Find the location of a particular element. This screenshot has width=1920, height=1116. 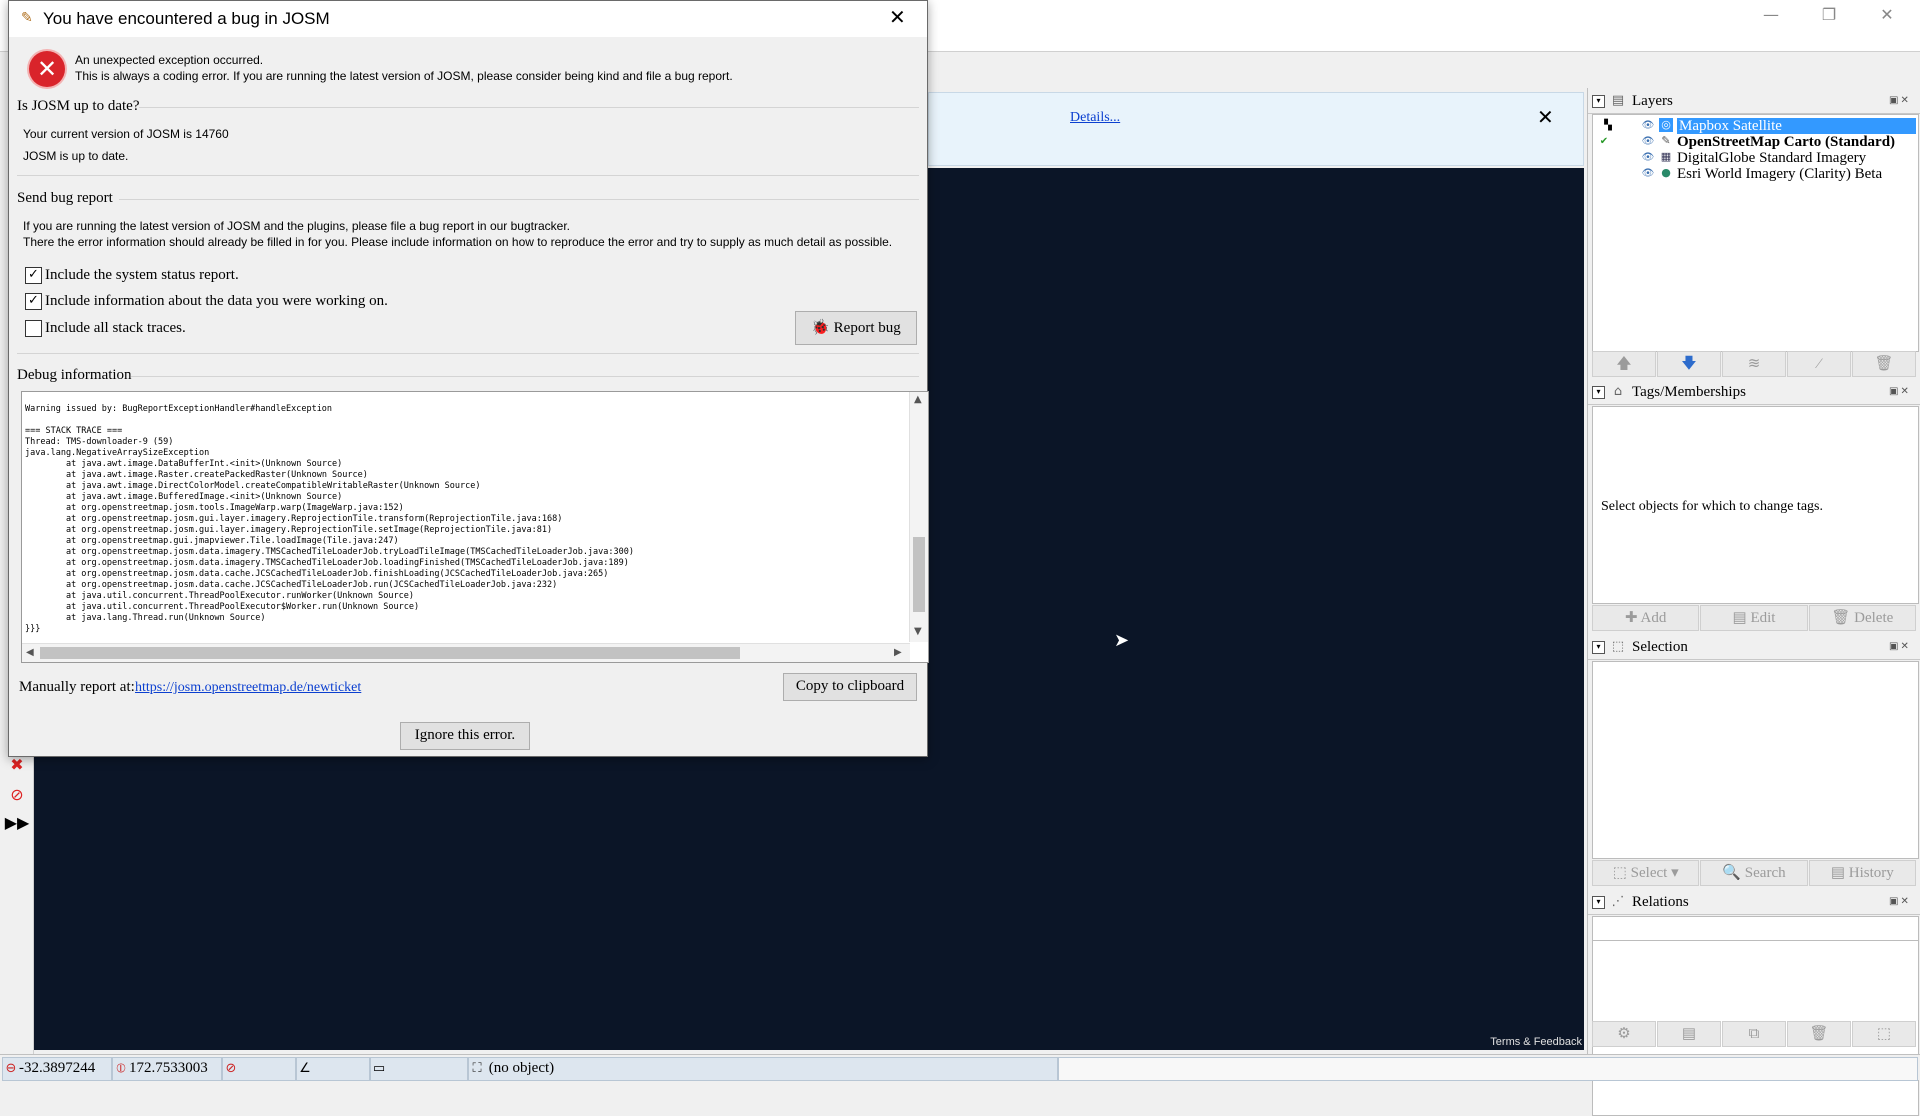

layer-row: 👁 ● Esri World Imagery (Clarity) Beta is located at coordinates (1753, 174).